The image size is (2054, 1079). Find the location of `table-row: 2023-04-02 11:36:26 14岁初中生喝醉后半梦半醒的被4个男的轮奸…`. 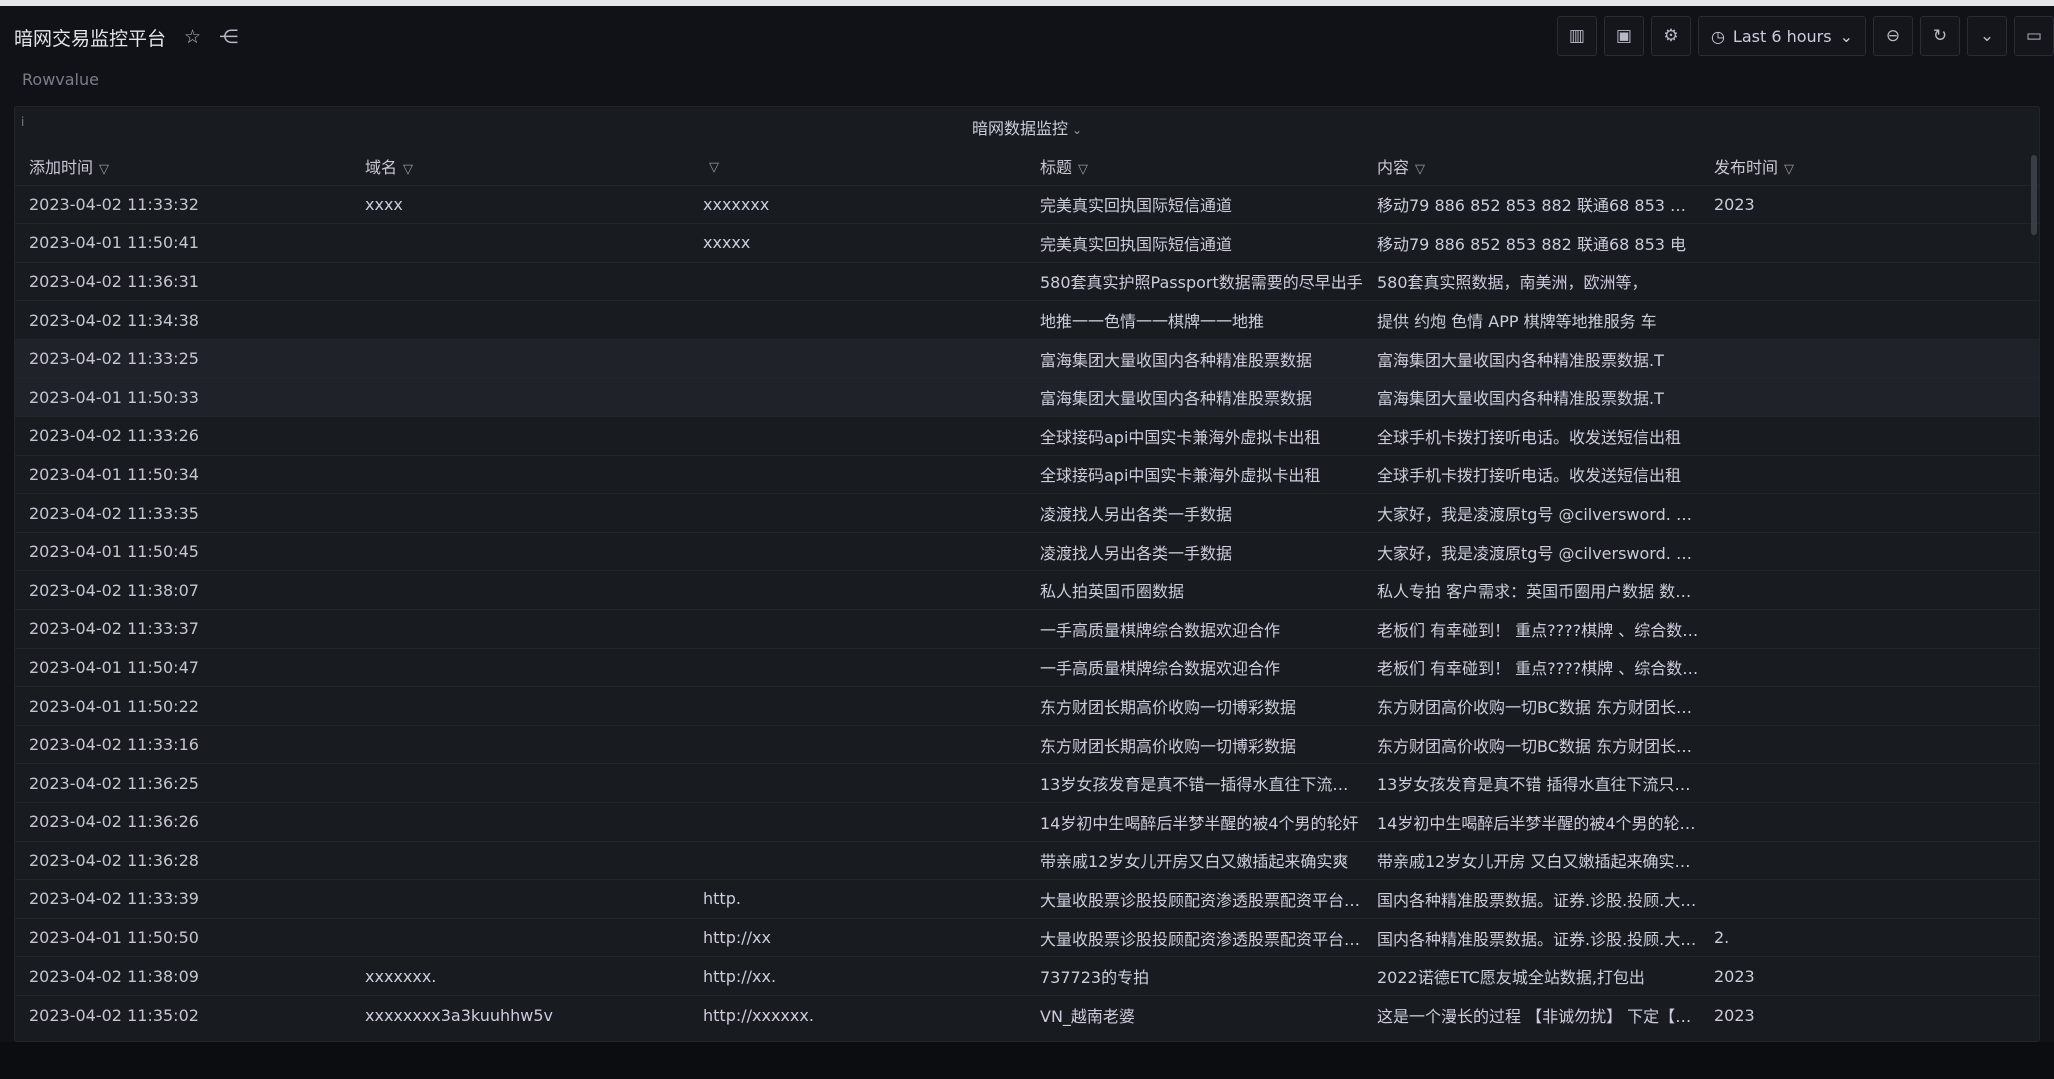

table-row: 2023-04-02 11:36:26 14岁初中生喝醉后半梦半醒的被4个男的轮奸… is located at coordinates (1027, 822).